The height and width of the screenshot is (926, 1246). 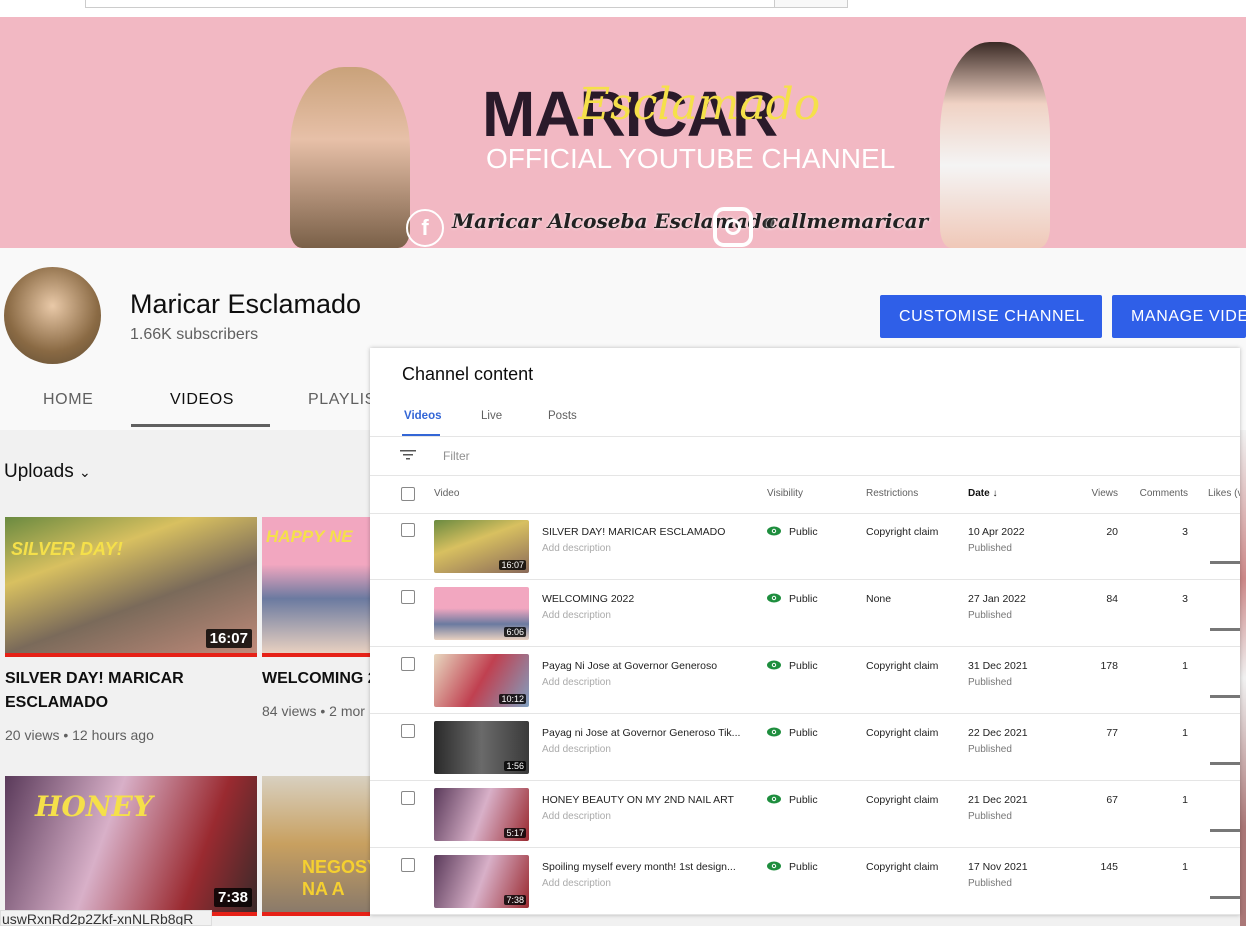 I want to click on video-thumbnail: NEGOSY NA A, so click(x=316, y=846).